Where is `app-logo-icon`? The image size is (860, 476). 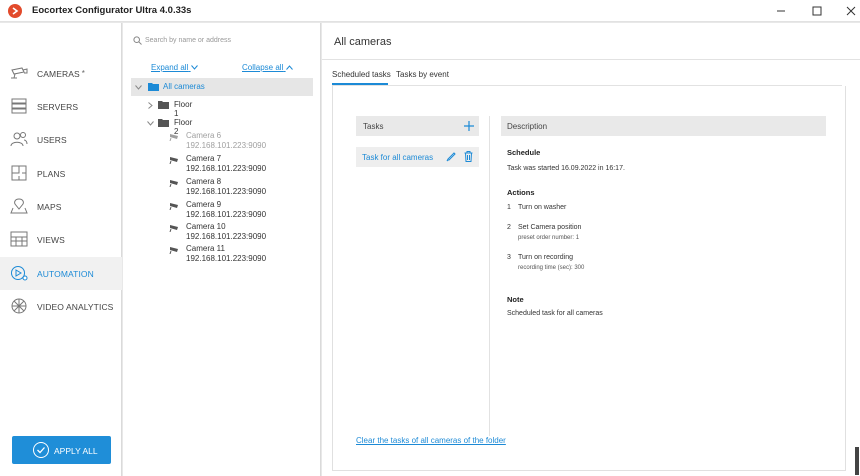 app-logo-icon is located at coordinates (15, 11).